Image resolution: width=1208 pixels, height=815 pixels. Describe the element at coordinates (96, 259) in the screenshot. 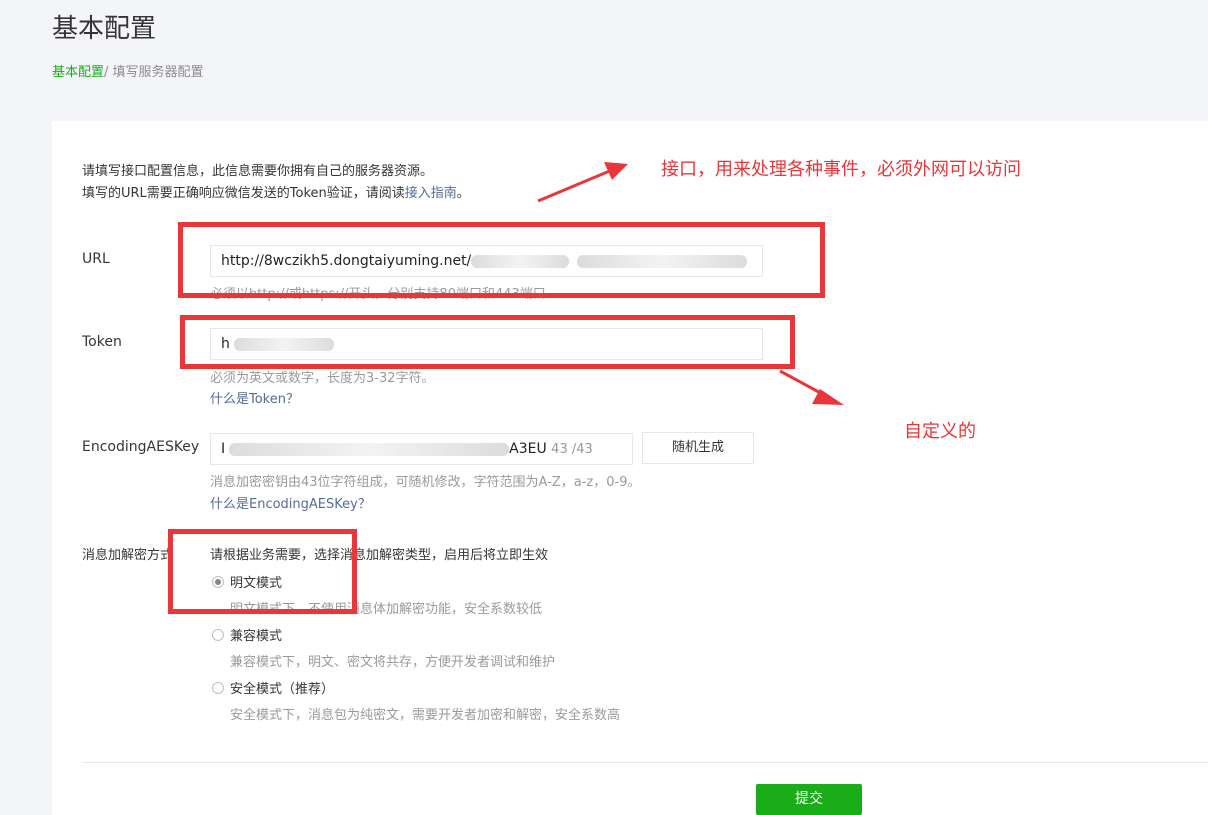

I see `url-label: URL` at that location.